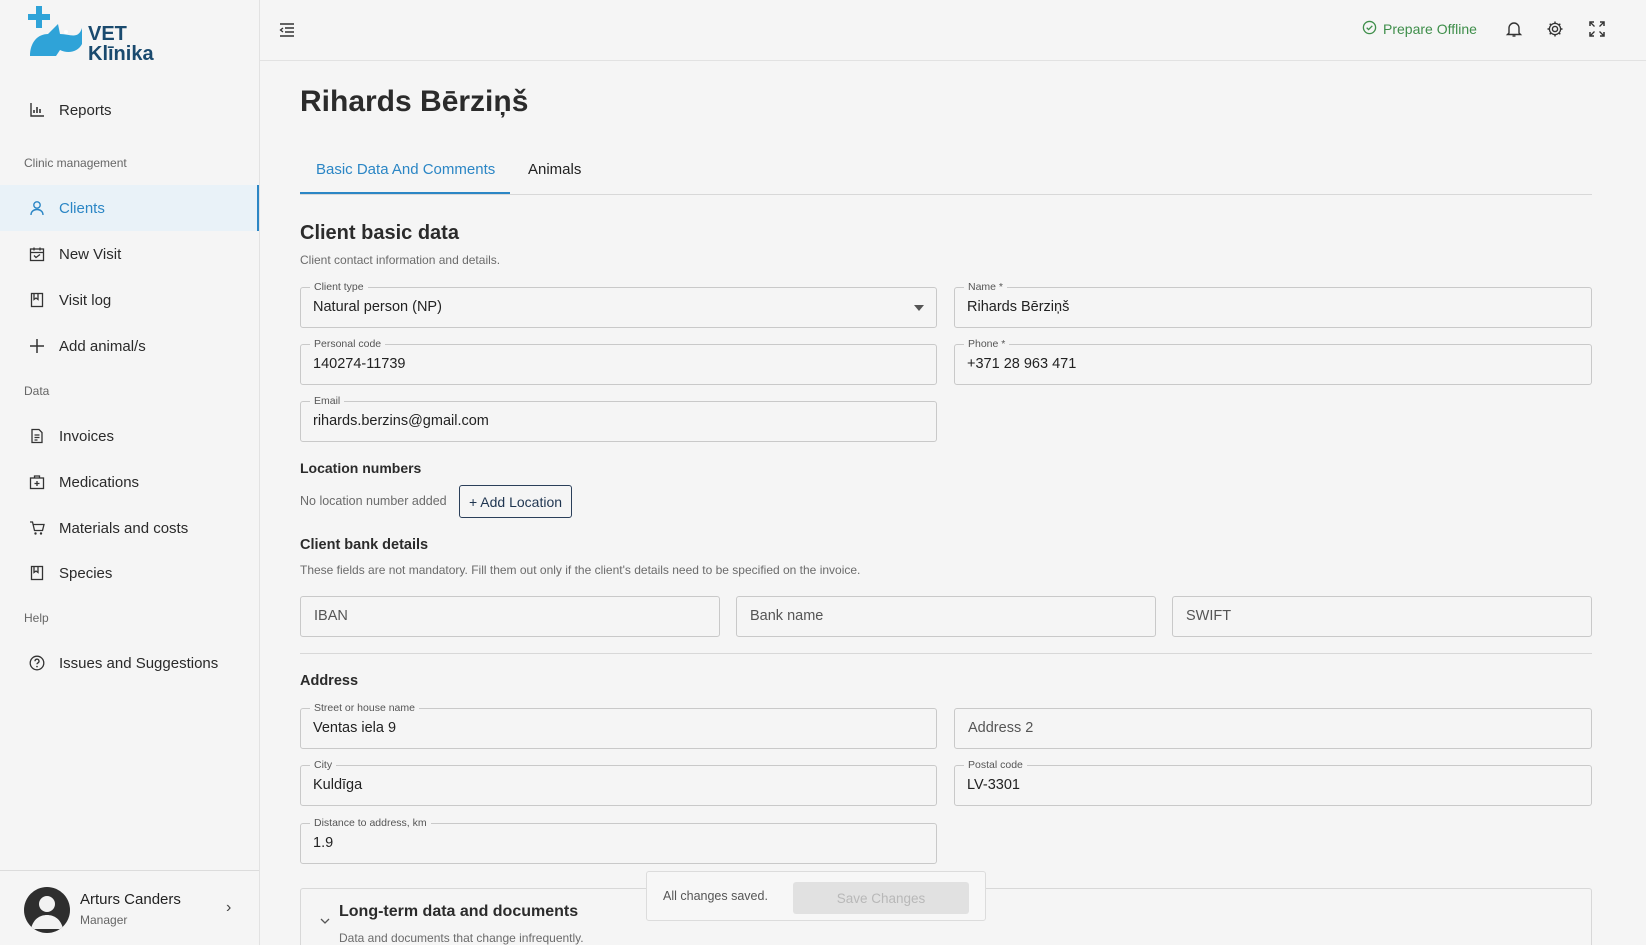 This screenshot has width=1646, height=945. What do you see at coordinates (229, 907) in the screenshot?
I see `chevron-right-icon: ›` at bounding box center [229, 907].